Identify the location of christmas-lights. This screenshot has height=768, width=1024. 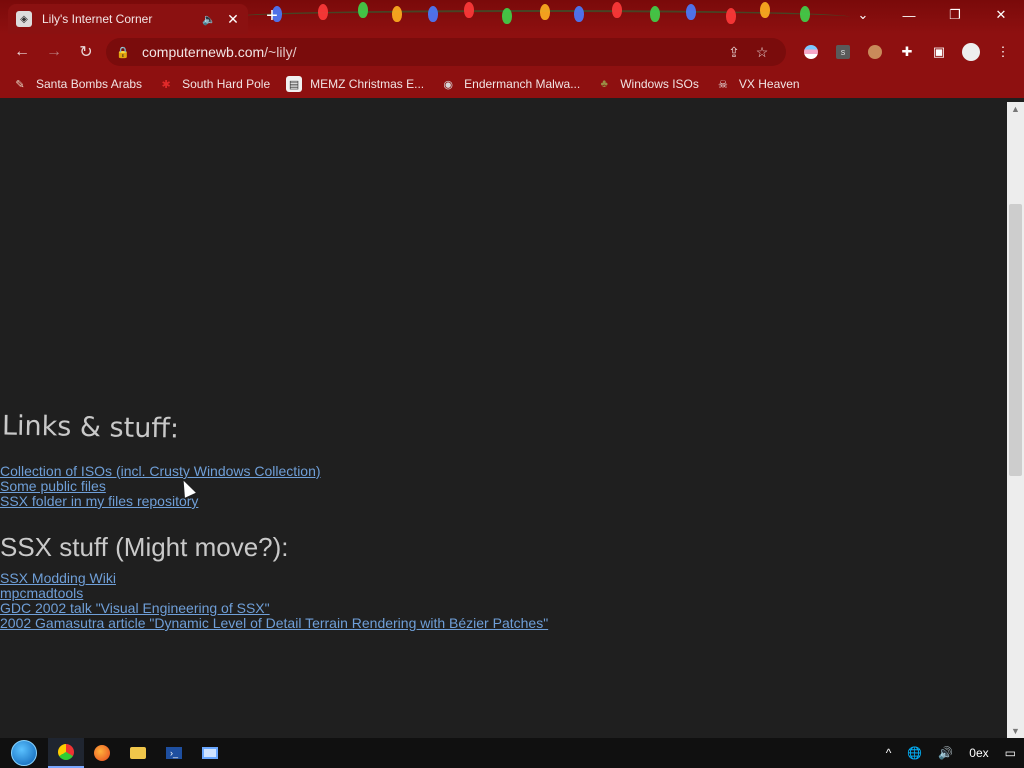
(540, 17).